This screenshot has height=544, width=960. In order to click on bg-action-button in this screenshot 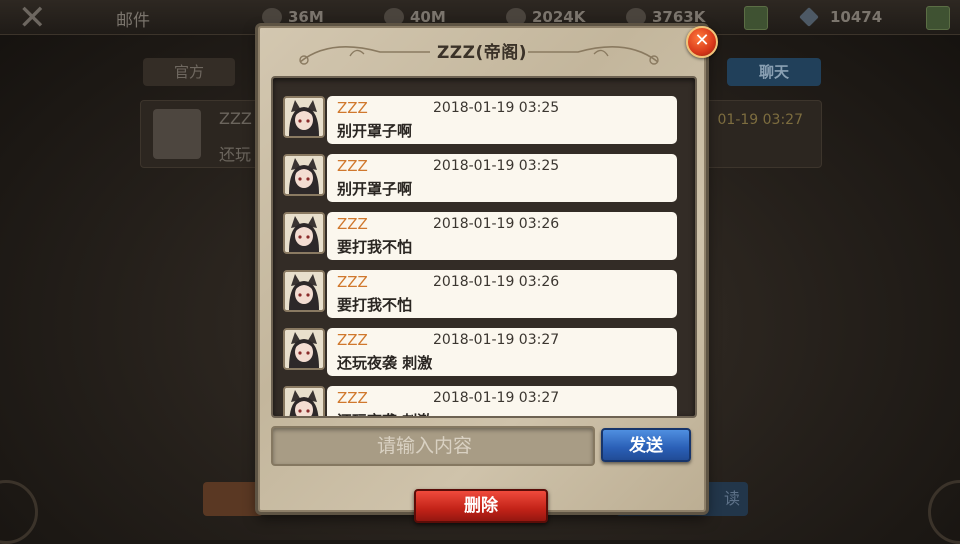, I will do `click(233, 499)`.